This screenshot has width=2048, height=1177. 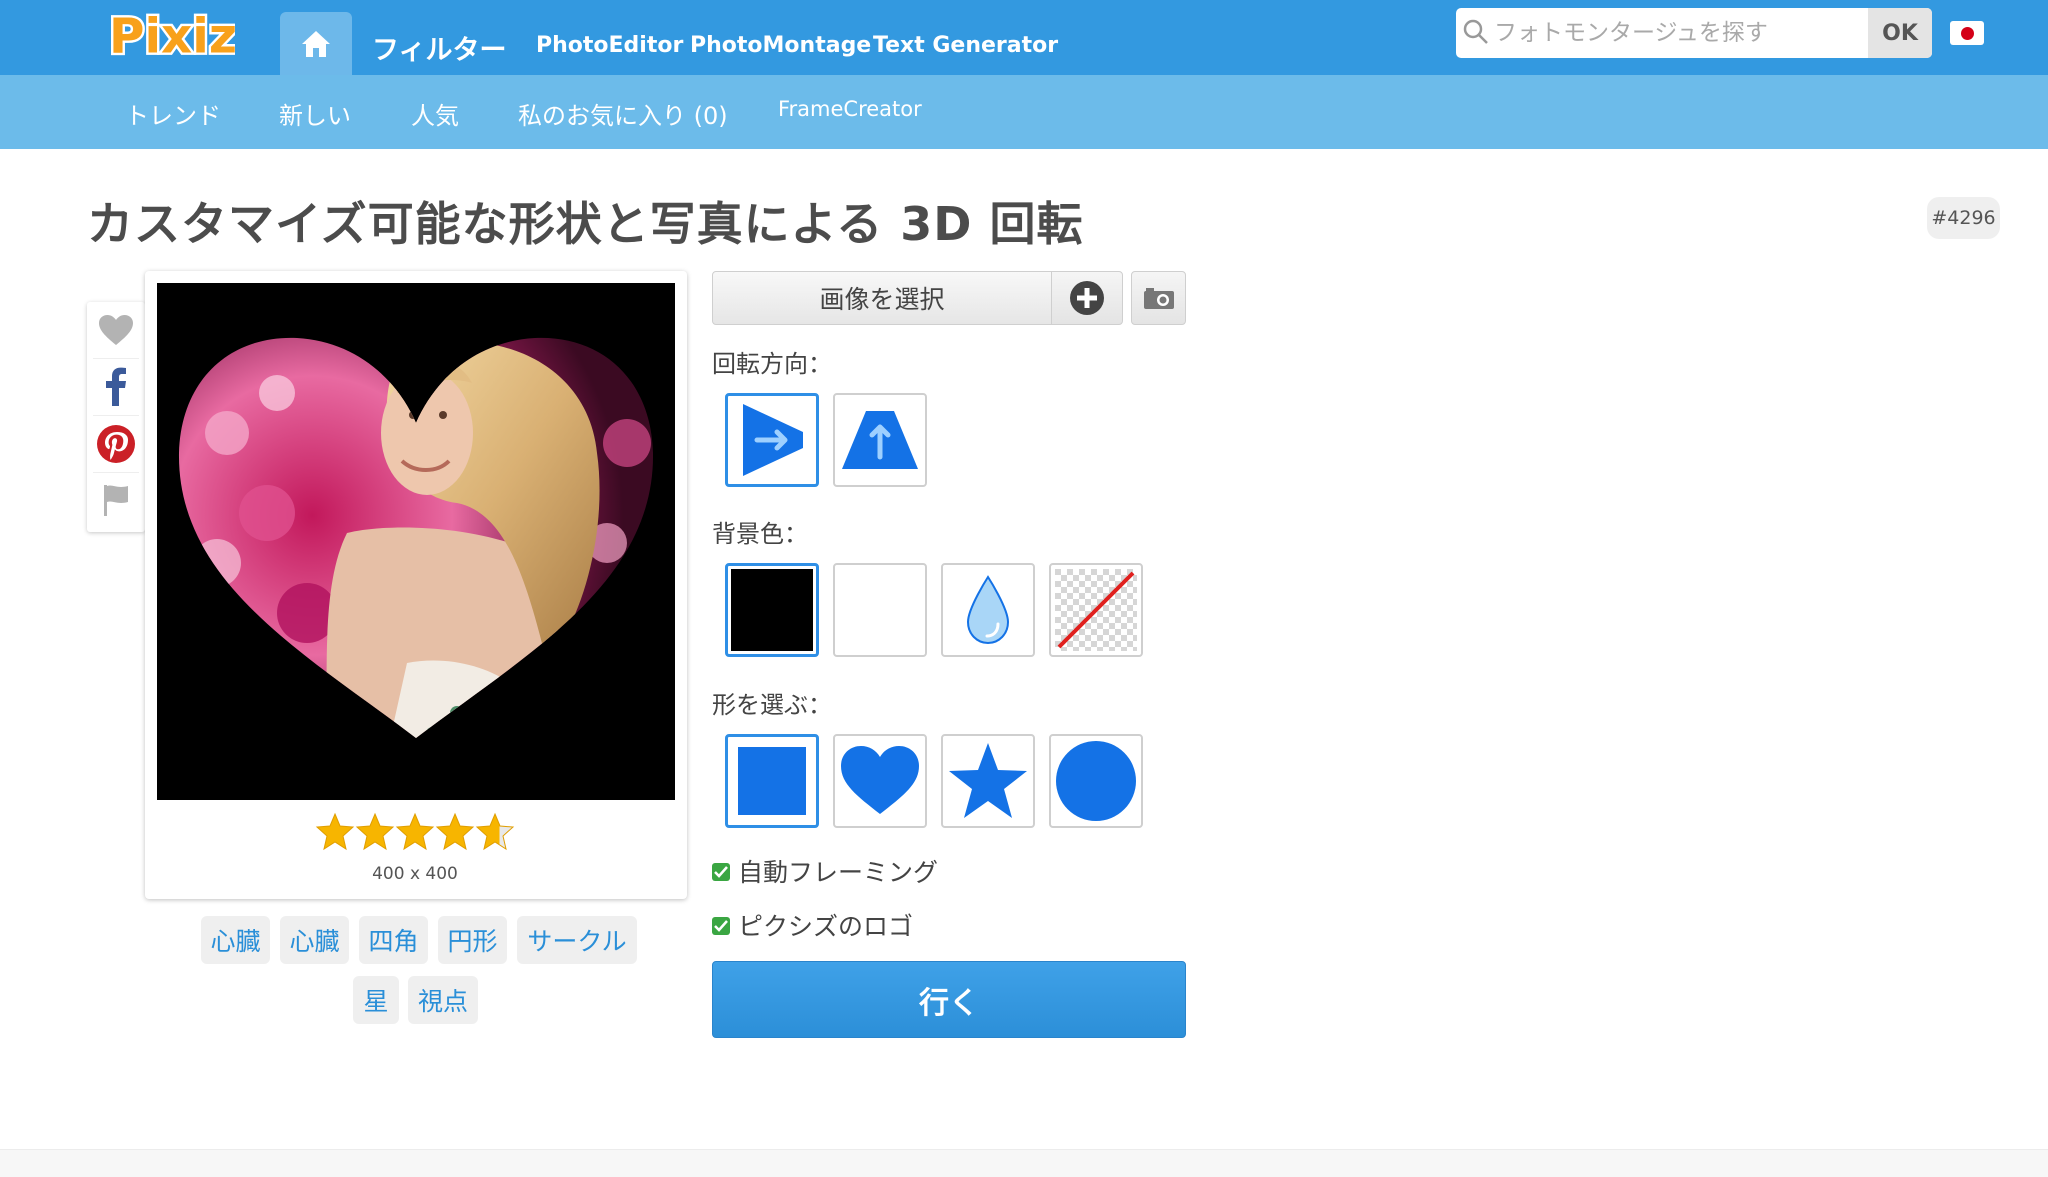 What do you see at coordinates (772, 705) in the screenshot?
I see `shape-label: 形を選ぶ：` at bounding box center [772, 705].